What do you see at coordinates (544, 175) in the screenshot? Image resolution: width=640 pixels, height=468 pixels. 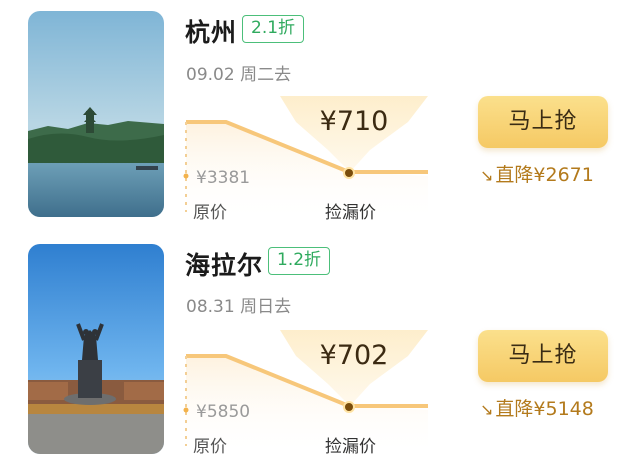 I see `price-drop-text: 直降¥2671` at bounding box center [544, 175].